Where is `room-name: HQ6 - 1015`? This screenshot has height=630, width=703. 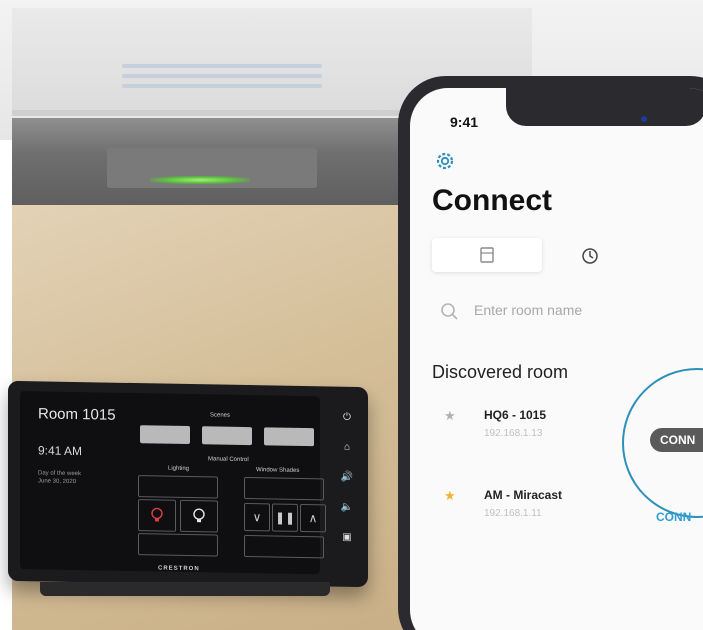 room-name: HQ6 - 1015 is located at coordinates (515, 415).